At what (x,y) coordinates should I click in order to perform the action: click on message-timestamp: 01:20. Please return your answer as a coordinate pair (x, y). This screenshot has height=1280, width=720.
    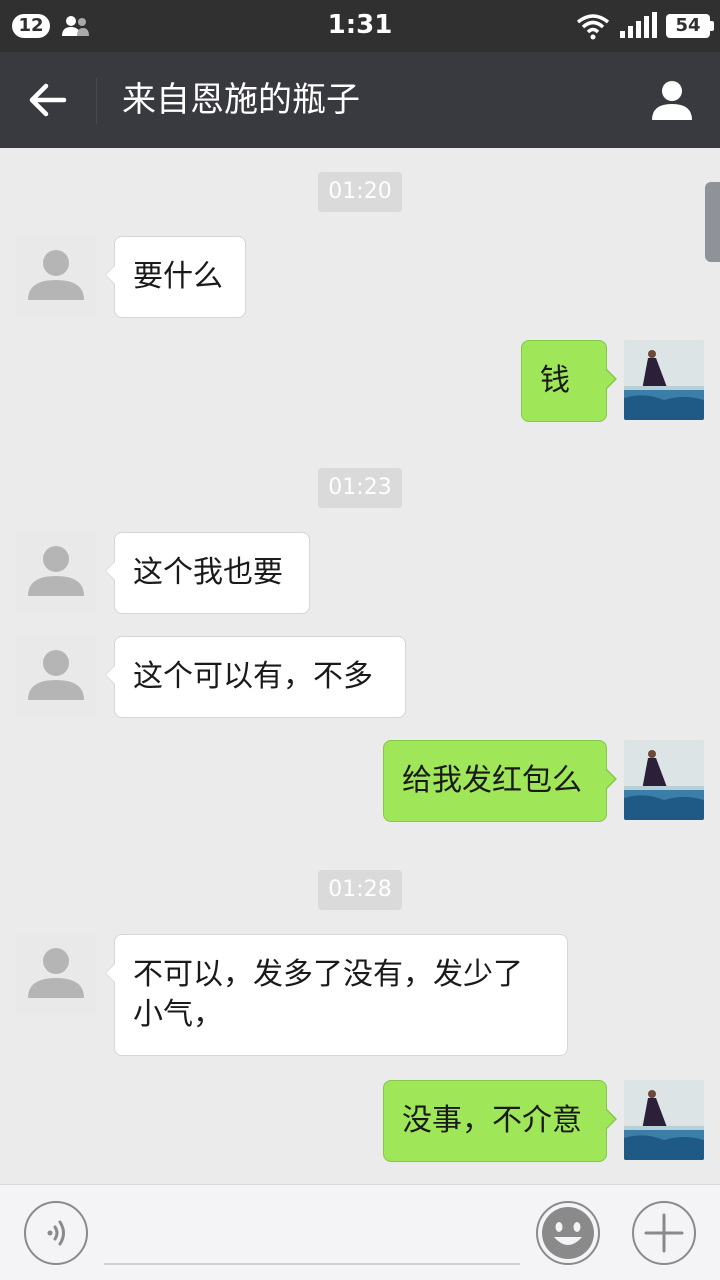
    Looking at the image, I should click on (360, 192).